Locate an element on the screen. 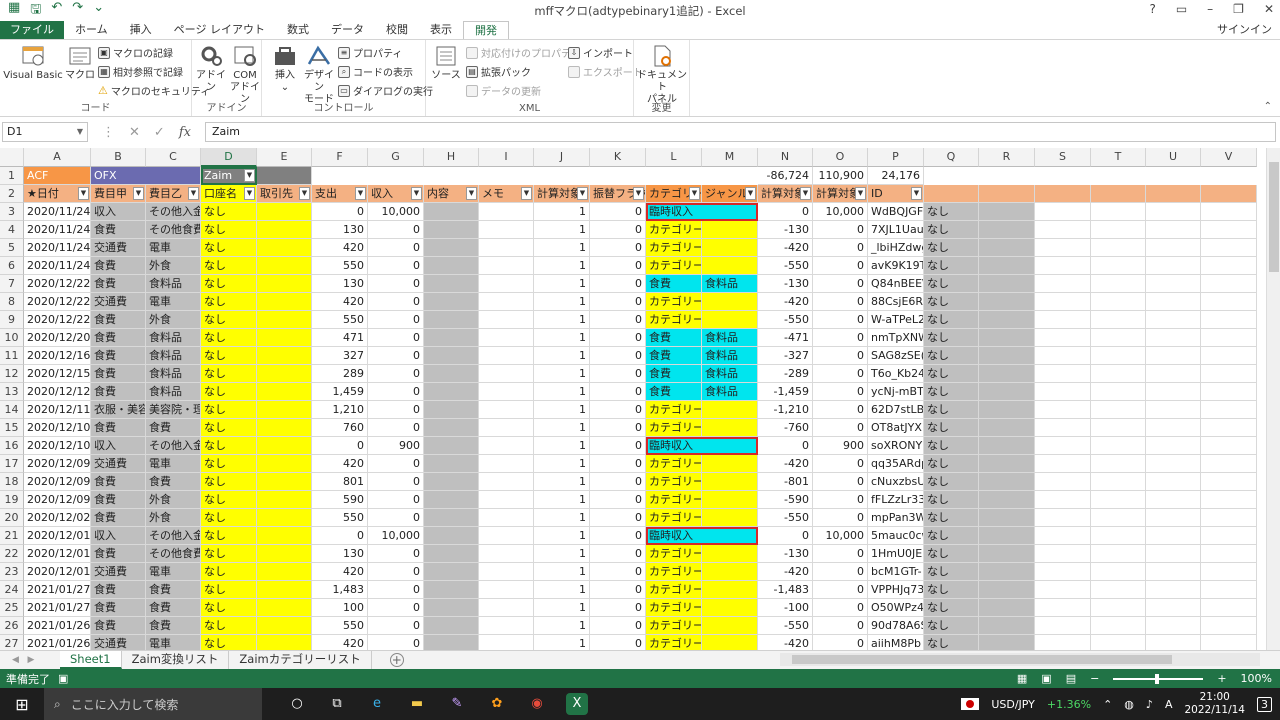  scroll-thumb is located at coordinates (1274, 217).